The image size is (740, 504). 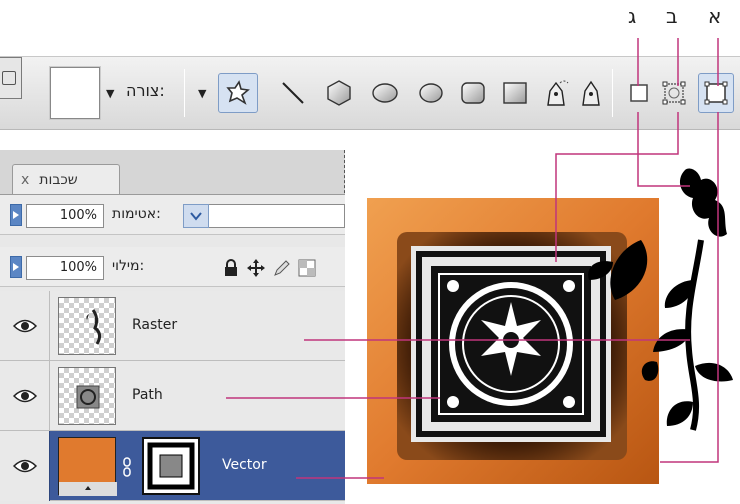 I want to click on lock-transparent-pixels-icon, so click(x=307, y=268).